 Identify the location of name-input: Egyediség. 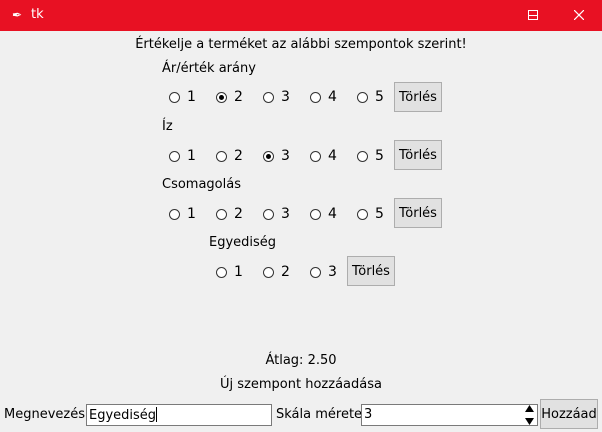
(179, 415).